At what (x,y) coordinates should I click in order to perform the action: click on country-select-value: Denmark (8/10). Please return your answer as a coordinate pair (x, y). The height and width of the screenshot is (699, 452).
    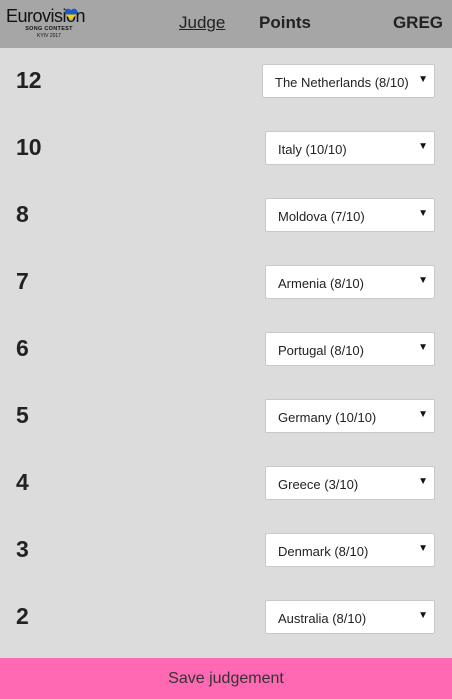
    Looking at the image, I should click on (323, 551).